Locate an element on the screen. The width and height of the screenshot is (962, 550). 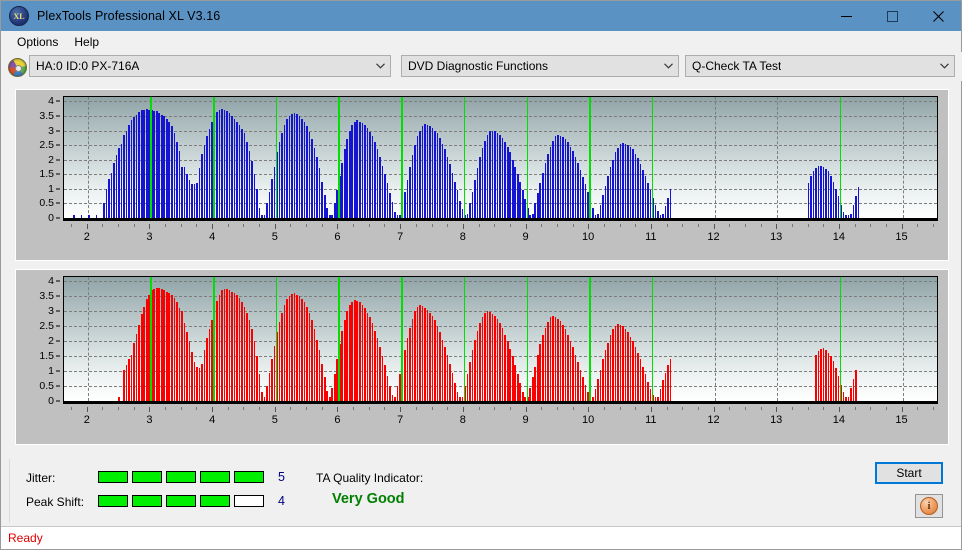
test-selector: Q-Check TA Test is located at coordinates (820, 66).